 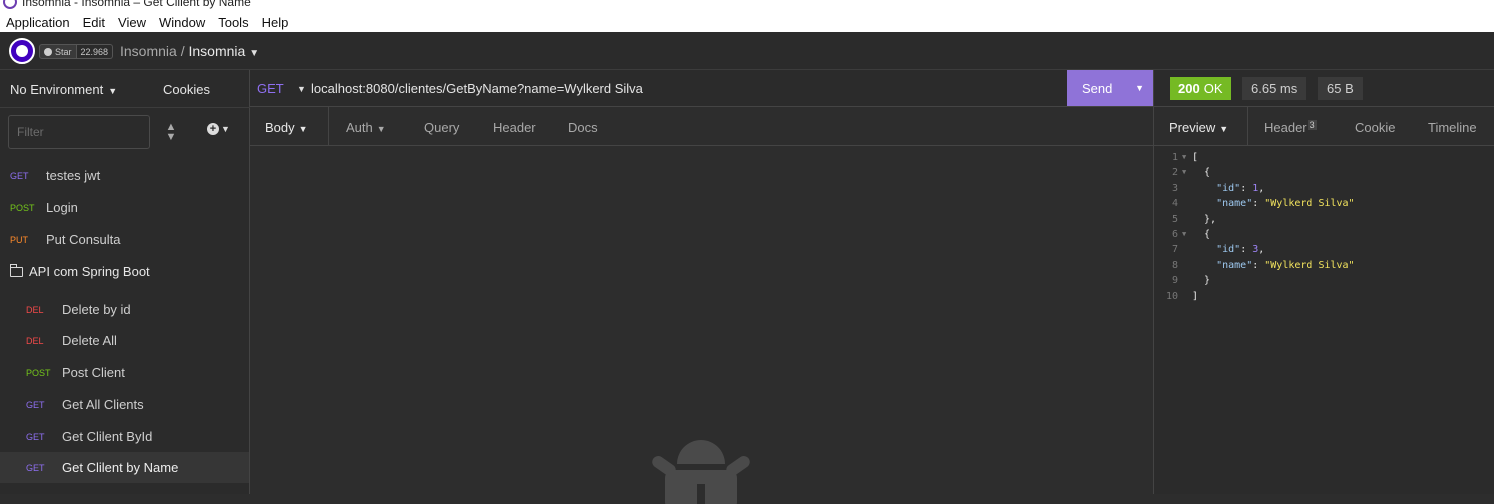 What do you see at coordinates (1254, 219) in the screenshot?
I see `code-line: 5 },` at bounding box center [1254, 219].